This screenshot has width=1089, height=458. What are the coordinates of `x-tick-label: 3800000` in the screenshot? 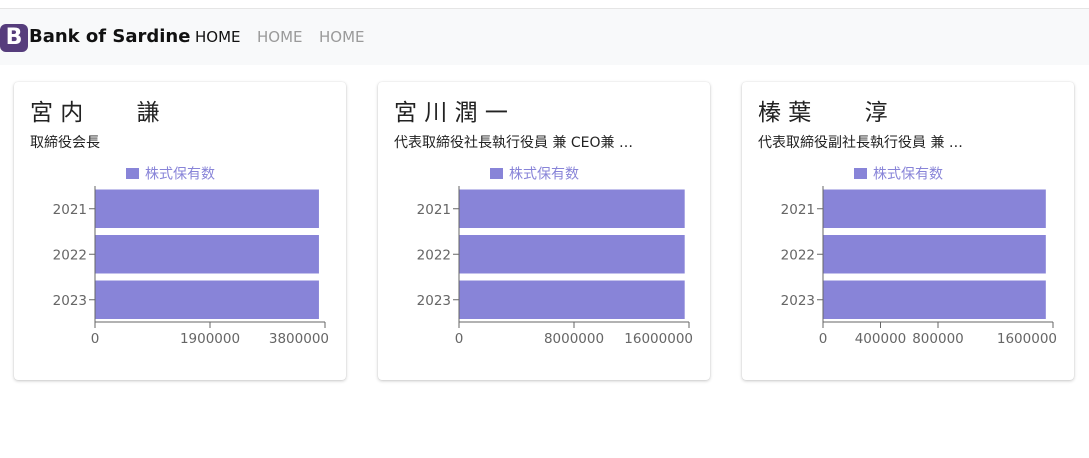 It's located at (299, 339).